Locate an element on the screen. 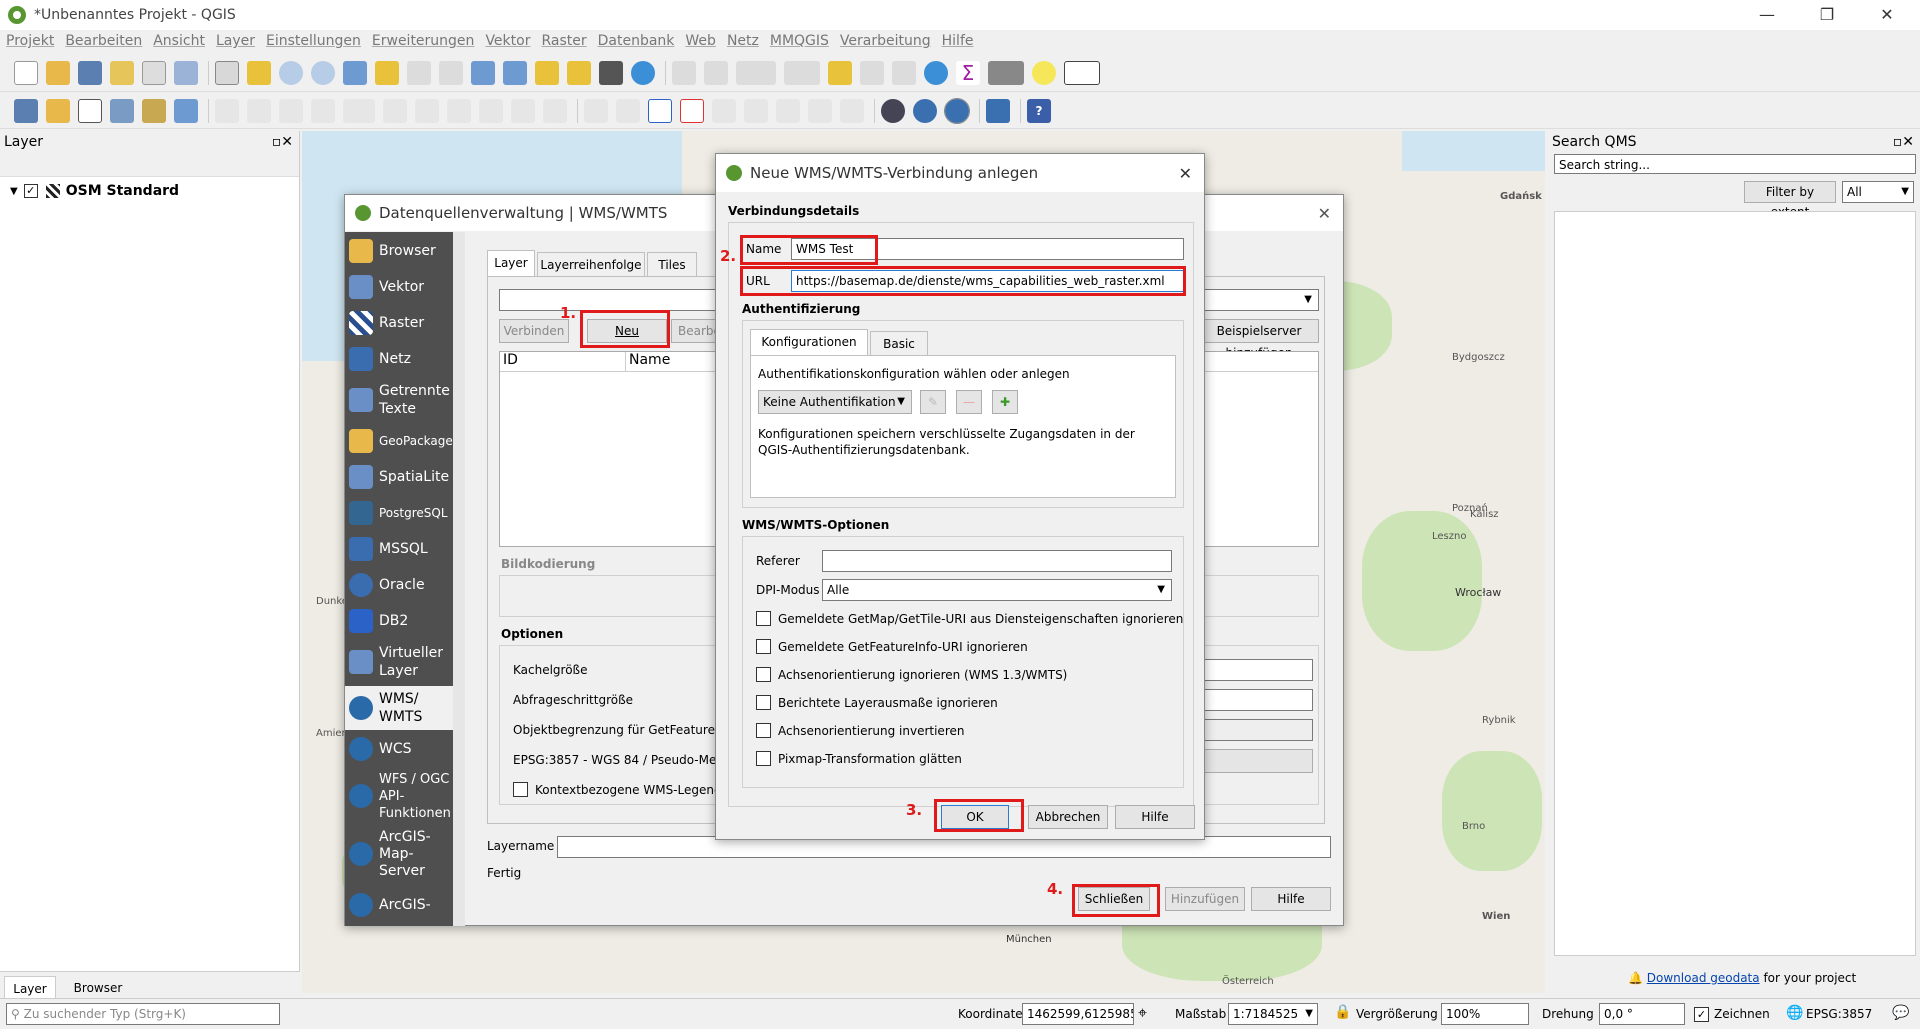 This screenshot has width=1920, height=1029. ignore-getmap-checkbox is located at coordinates (763, 618).